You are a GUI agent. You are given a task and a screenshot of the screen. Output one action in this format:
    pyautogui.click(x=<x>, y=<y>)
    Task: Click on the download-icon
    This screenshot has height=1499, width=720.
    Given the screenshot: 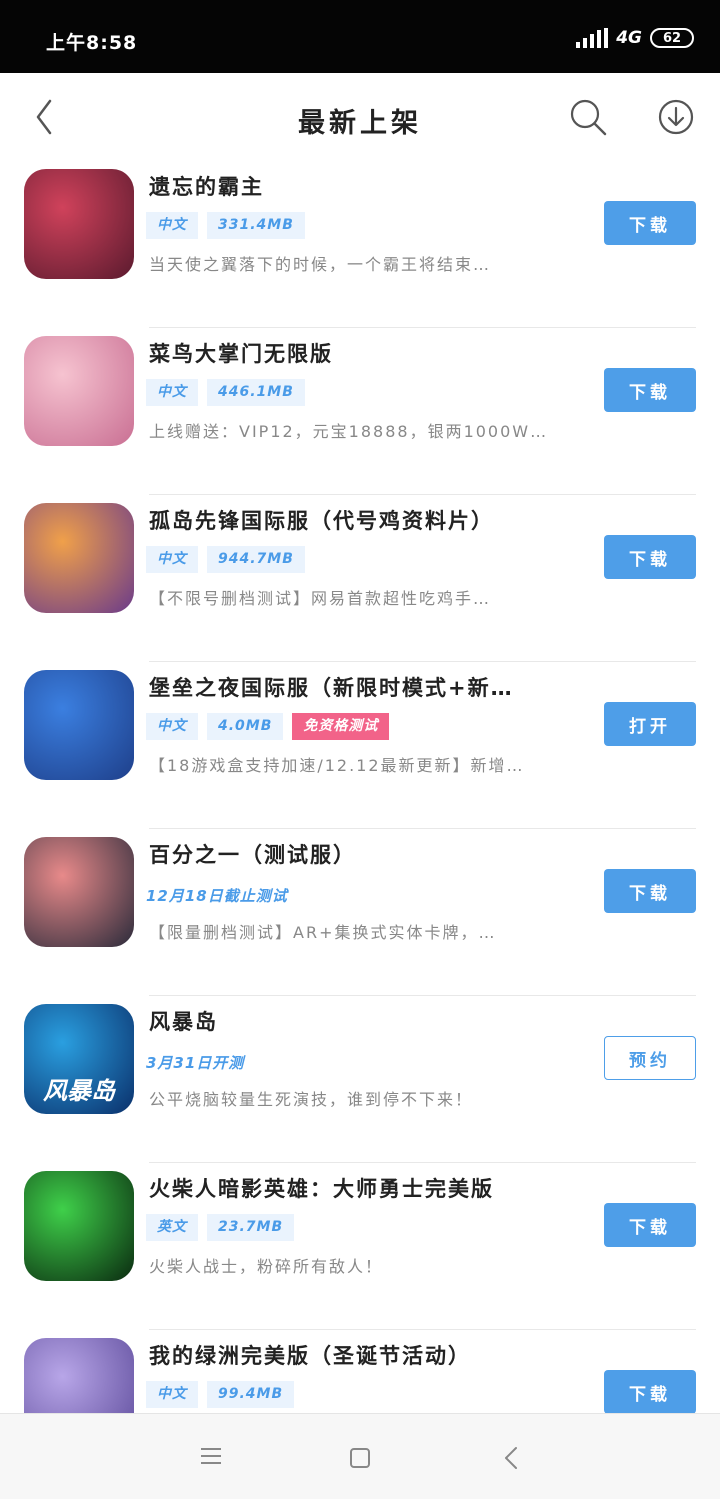 What is the action you would take?
    pyautogui.click(x=676, y=117)
    